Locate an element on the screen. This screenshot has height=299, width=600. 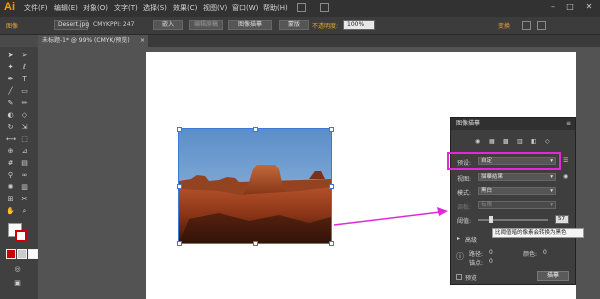
preview-label: 预览 is located at coordinates (471, 278).